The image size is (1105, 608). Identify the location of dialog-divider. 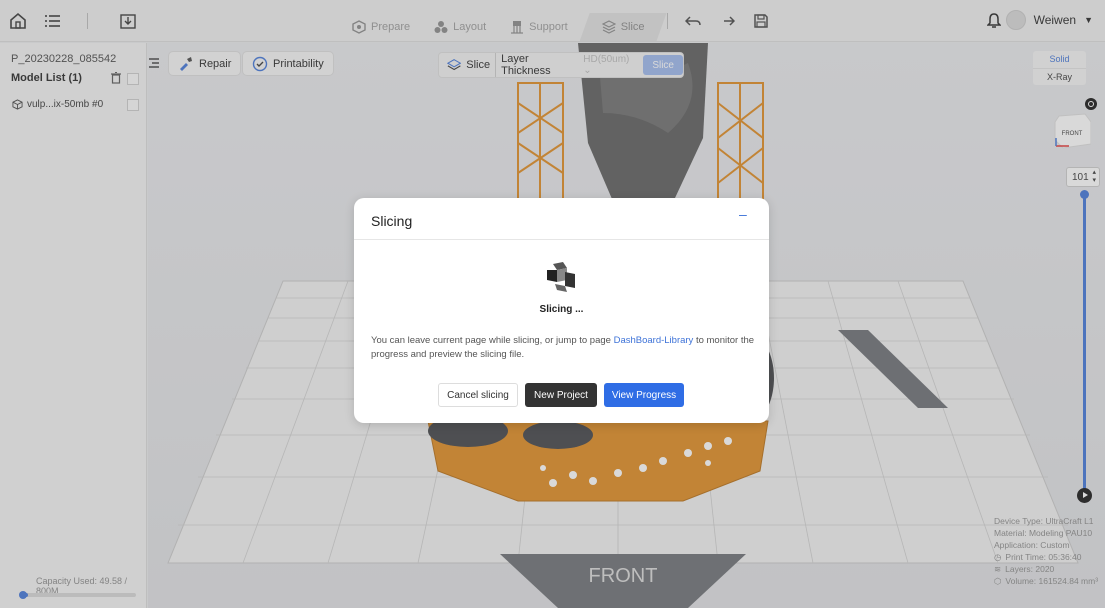
(561, 239).